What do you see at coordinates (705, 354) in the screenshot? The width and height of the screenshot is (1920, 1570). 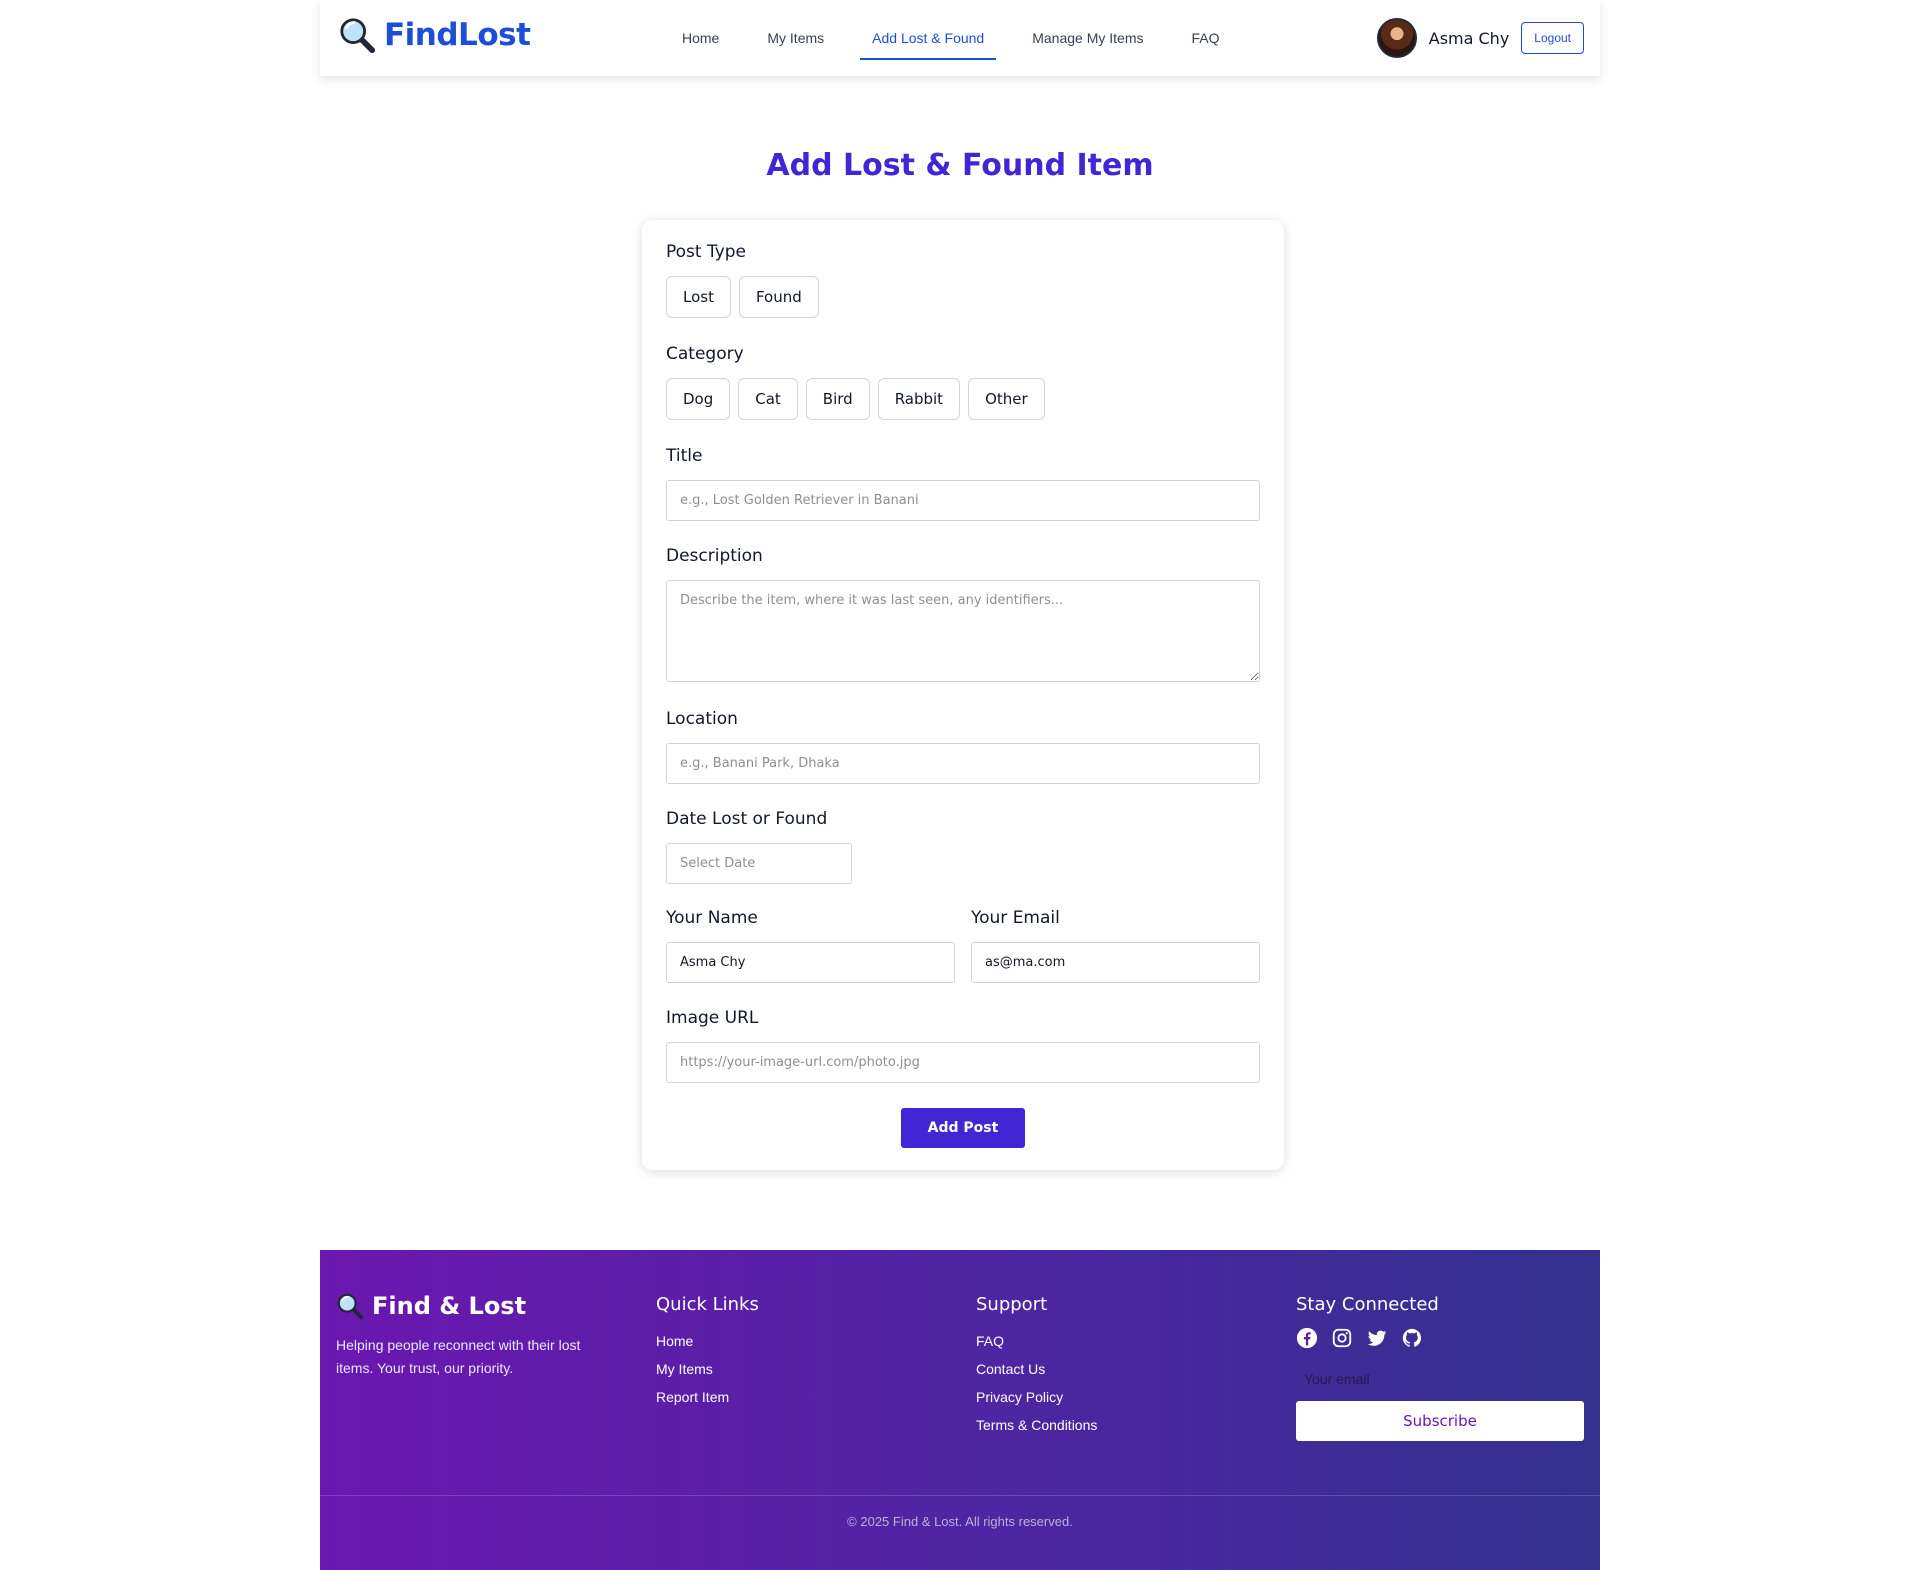 I see `category-label: Category` at bounding box center [705, 354].